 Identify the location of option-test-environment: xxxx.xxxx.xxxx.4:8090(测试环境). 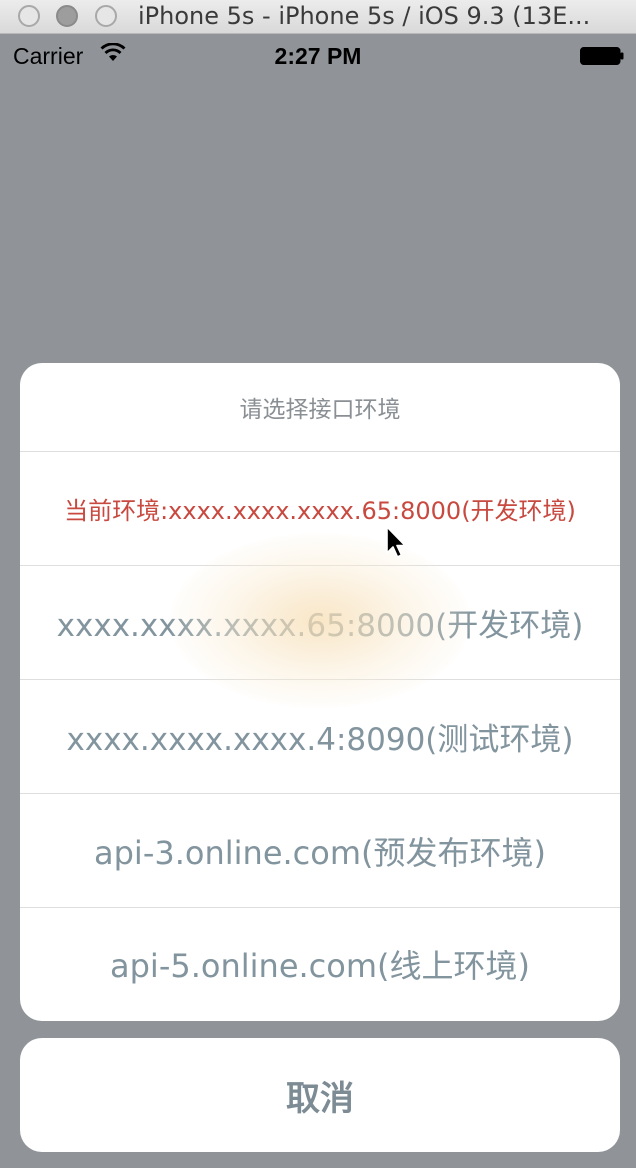
(320, 737).